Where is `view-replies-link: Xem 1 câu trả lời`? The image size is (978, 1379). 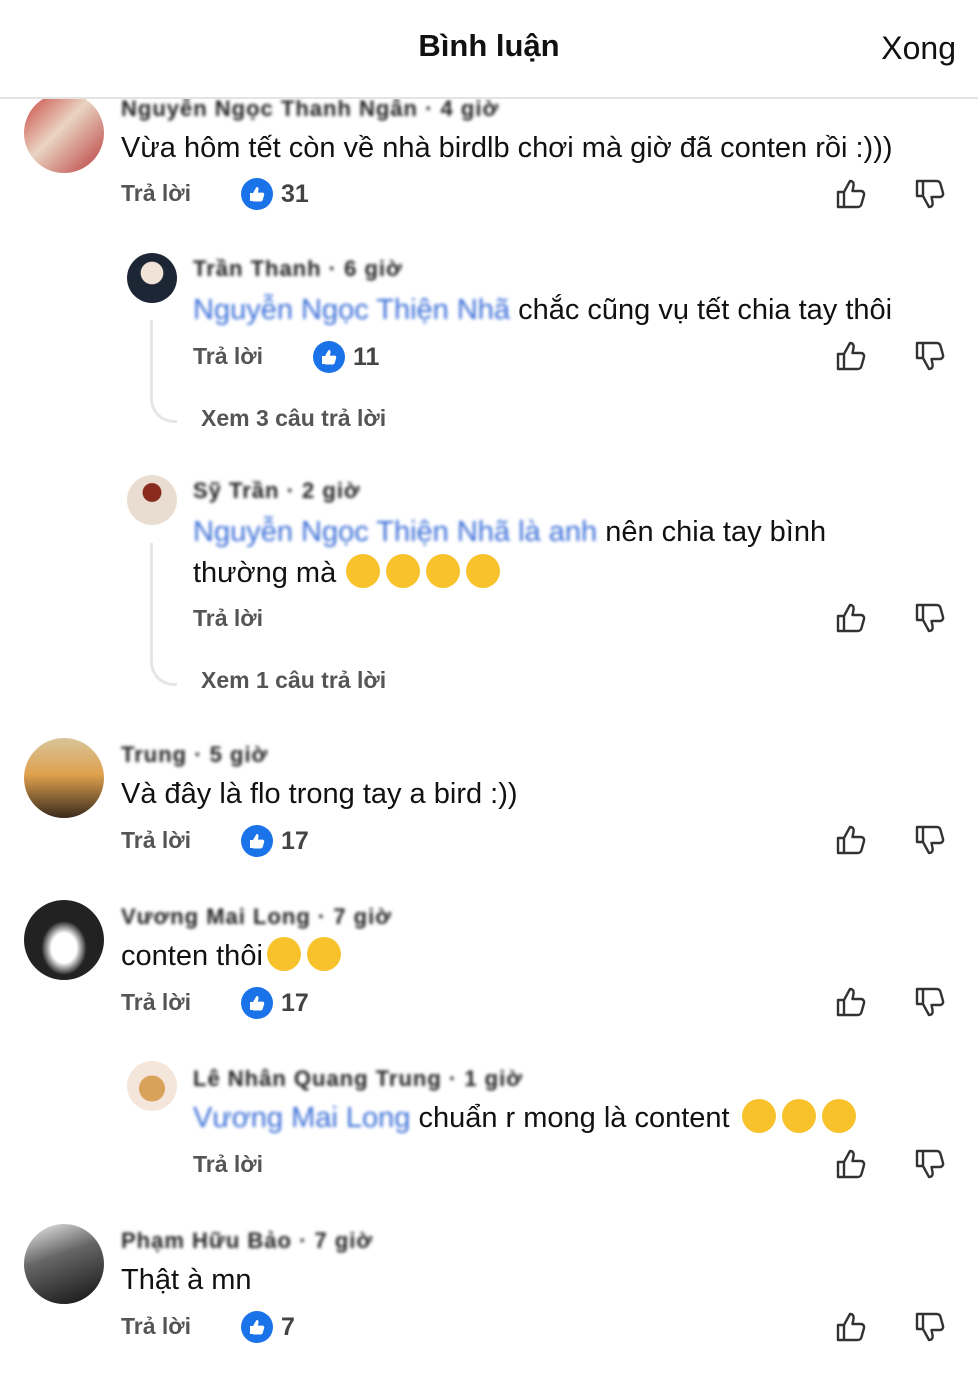 view-replies-link: Xem 1 câu trả lời is located at coordinates (293, 680).